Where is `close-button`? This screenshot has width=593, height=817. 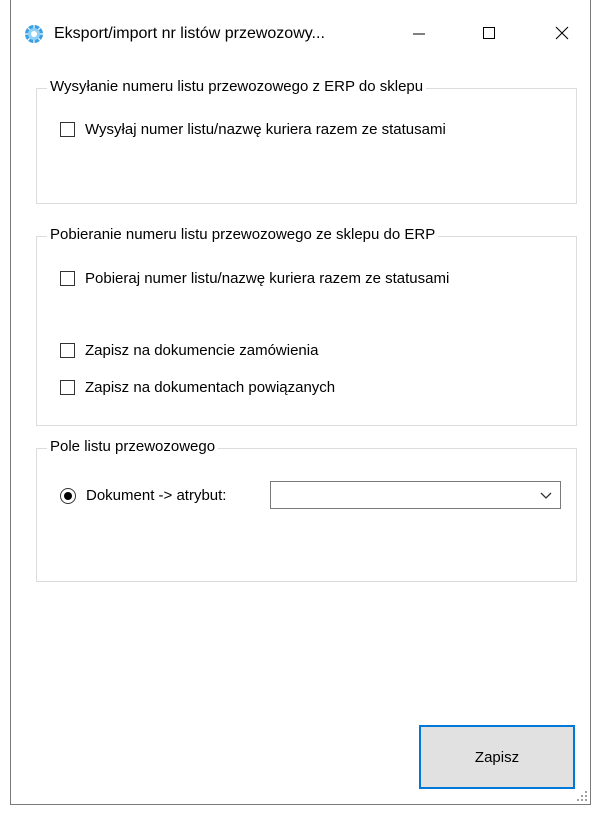 close-button is located at coordinates (562, 33).